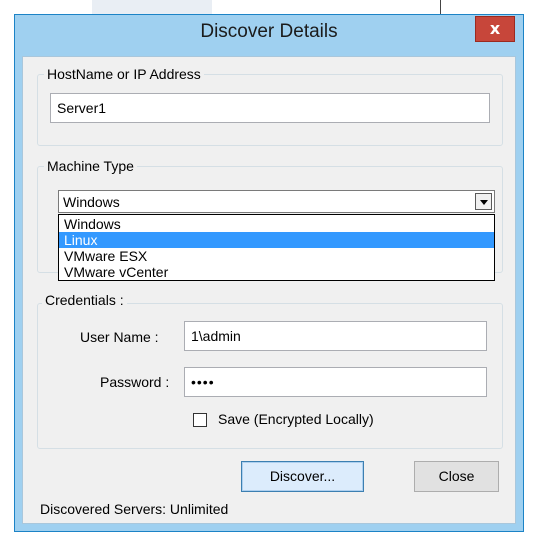 The width and height of the screenshot is (538, 540). What do you see at coordinates (91, 202) in the screenshot?
I see `machine-type-selected: Windows` at bounding box center [91, 202].